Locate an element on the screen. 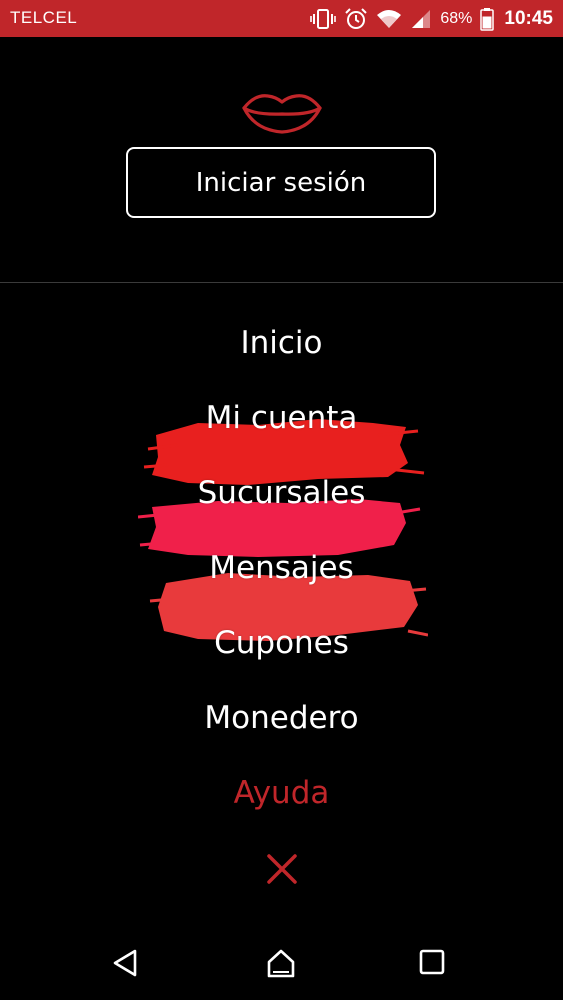  menu-item-ayuda: Ayuda is located at coordinates (281, 793).